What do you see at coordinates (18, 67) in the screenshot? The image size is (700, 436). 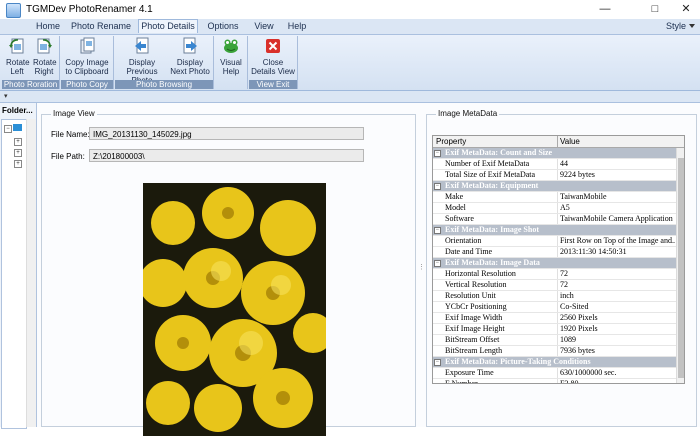 I see `rotate-left-label: Rotate Left` at bounding box center [18, 67].